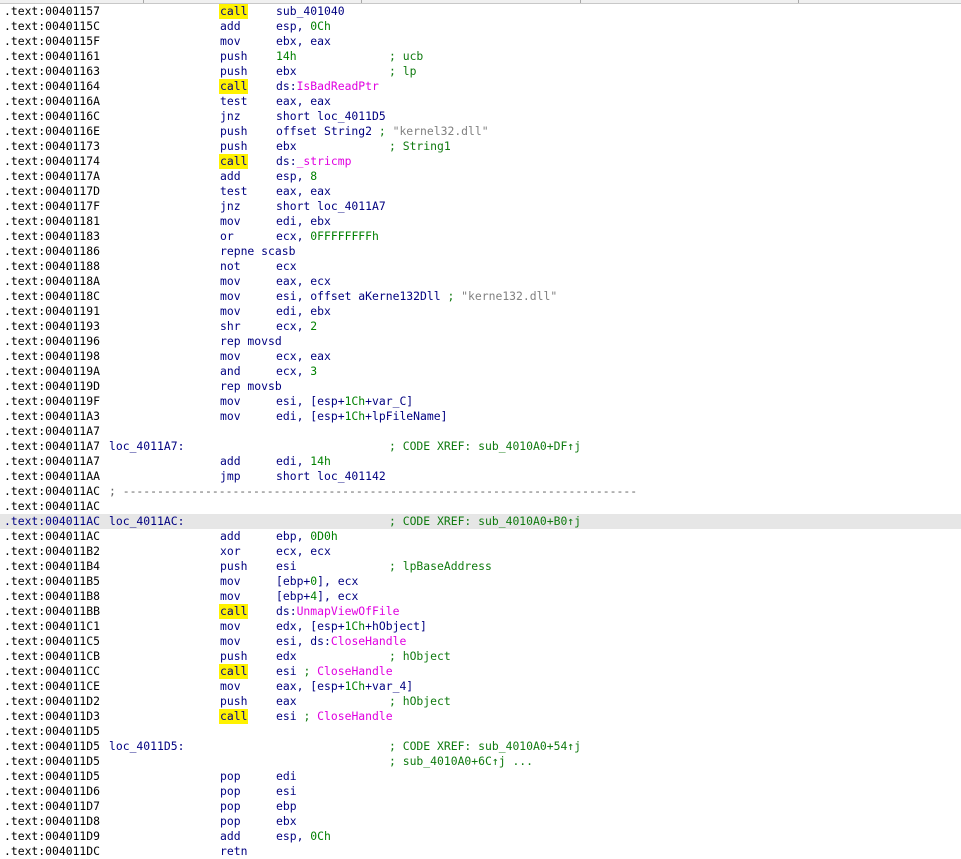 This screenshot has width=961, height=859. I want to click on mnemonic: and, so click(230, 371).